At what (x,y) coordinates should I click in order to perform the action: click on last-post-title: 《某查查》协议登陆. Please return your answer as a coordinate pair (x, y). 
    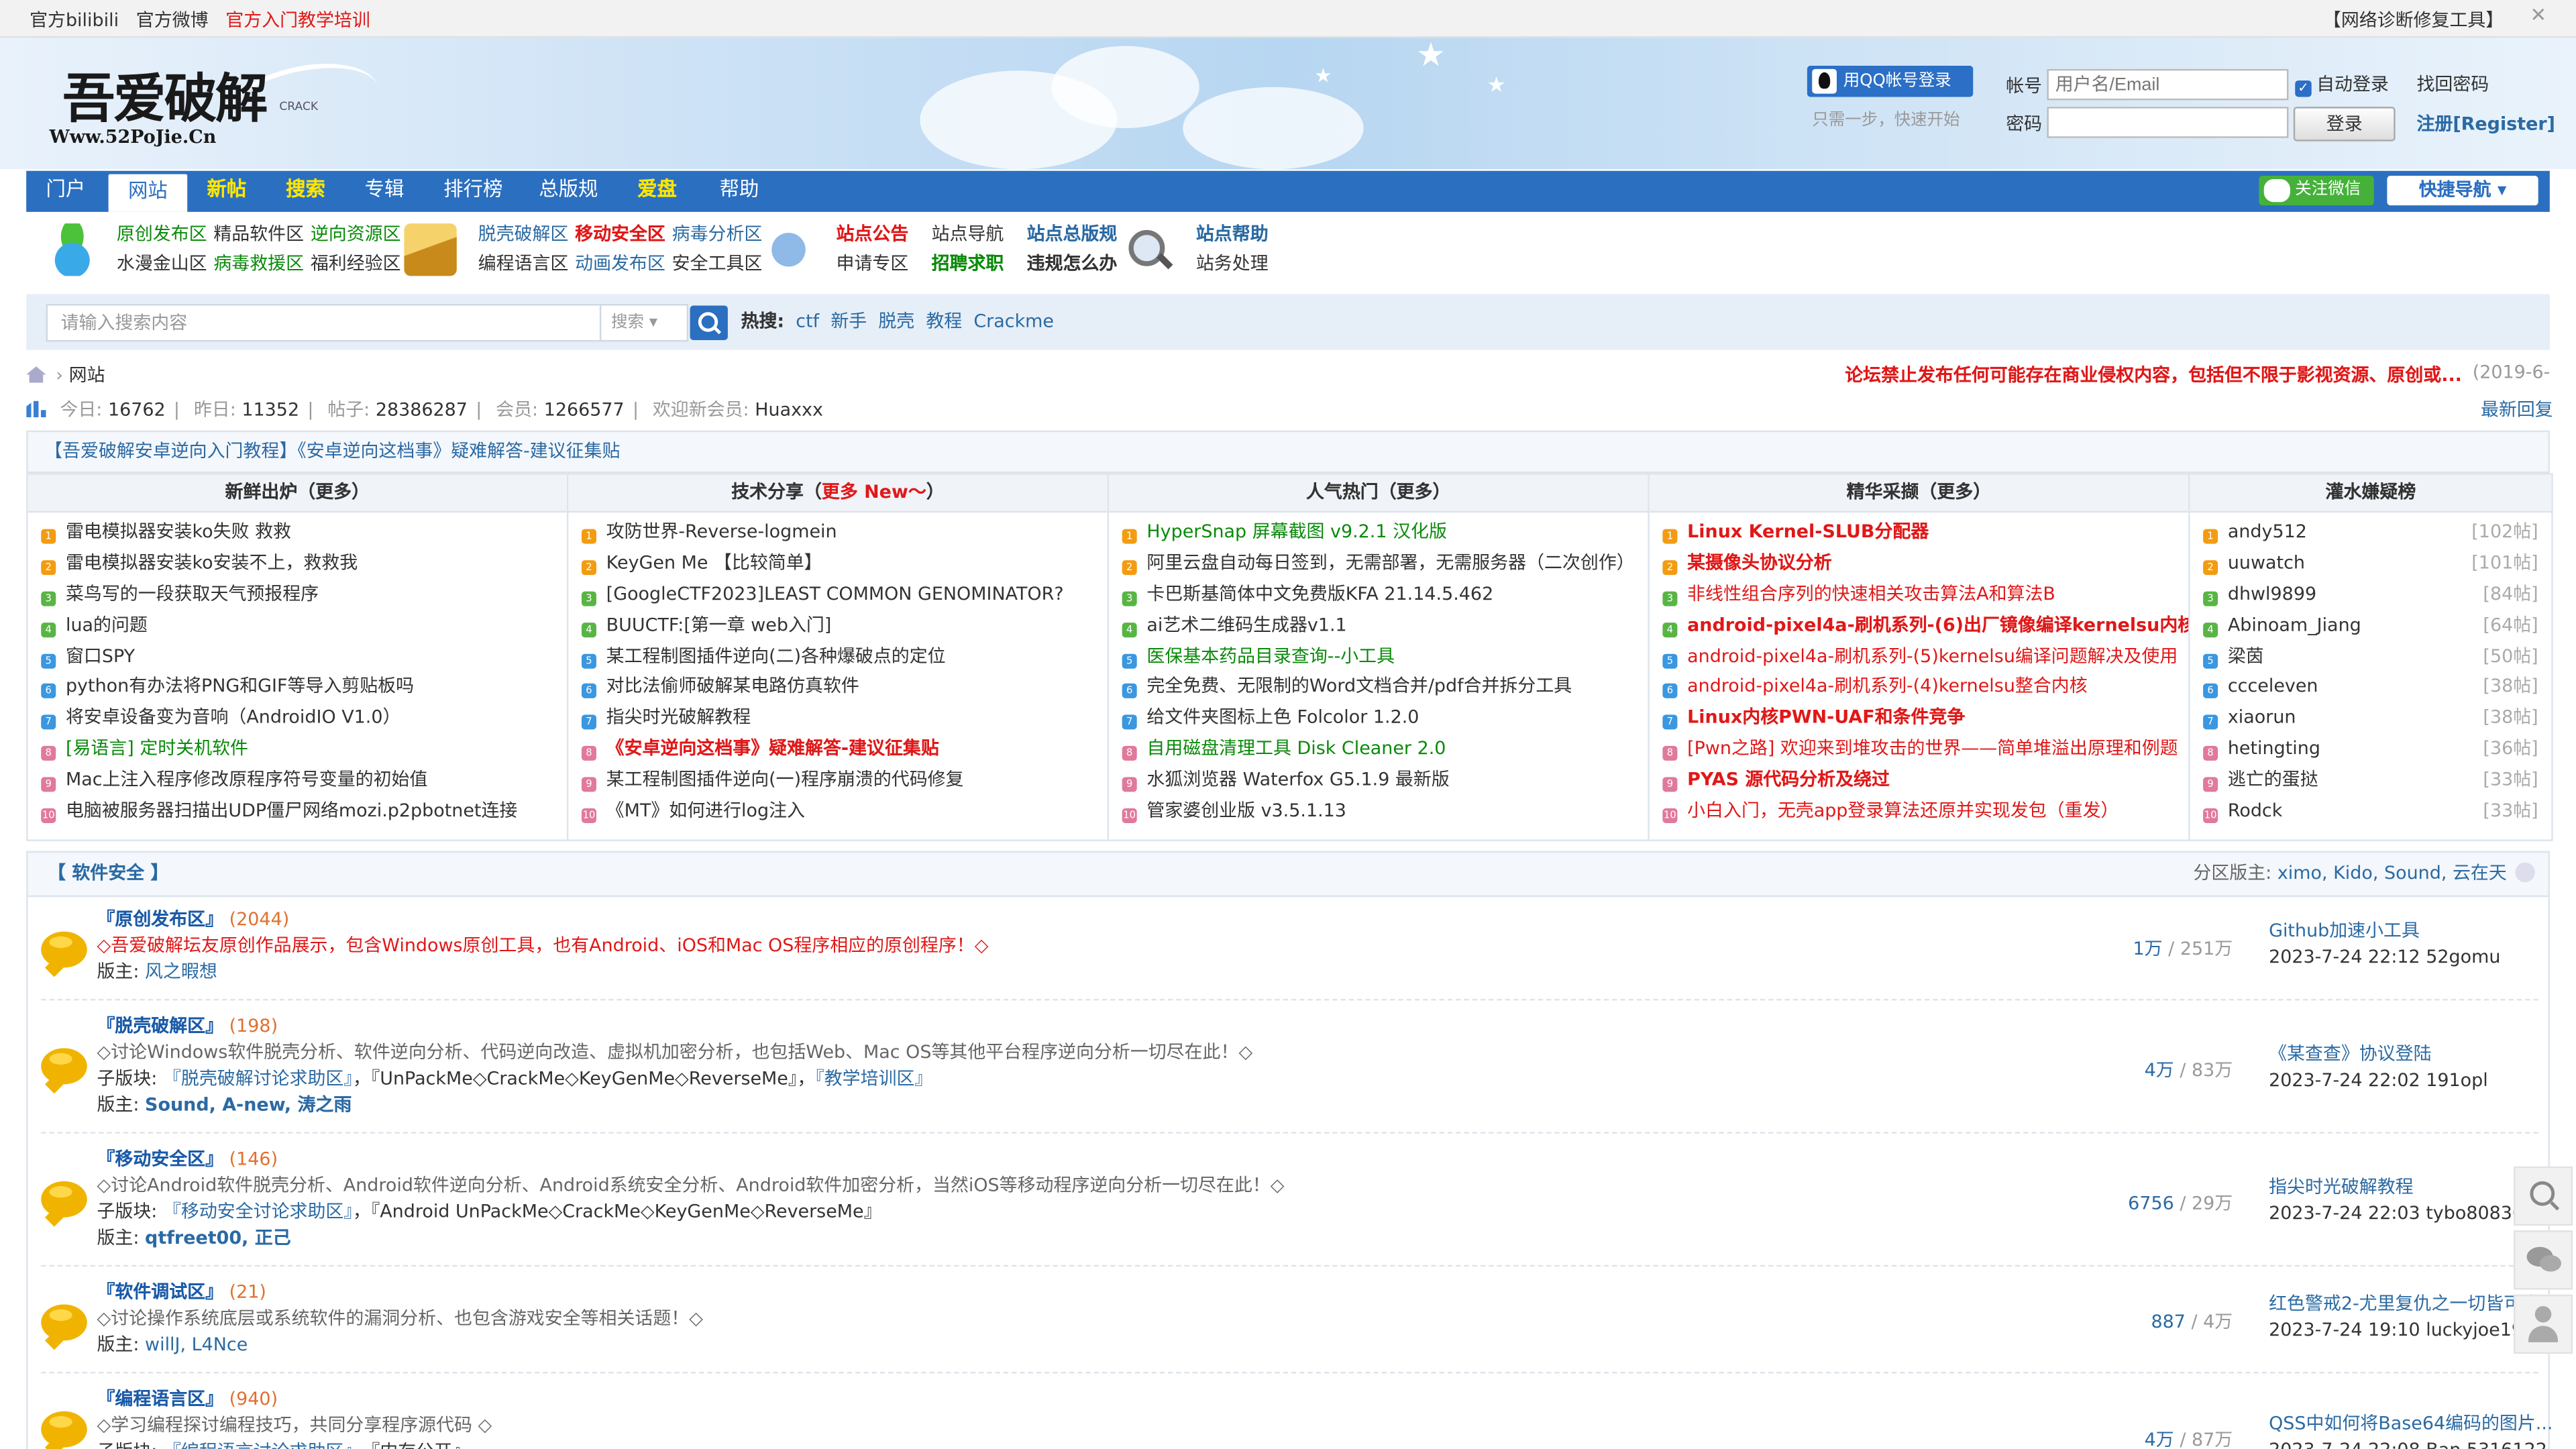
    Looking at the image, I should click on (2350, 1054).